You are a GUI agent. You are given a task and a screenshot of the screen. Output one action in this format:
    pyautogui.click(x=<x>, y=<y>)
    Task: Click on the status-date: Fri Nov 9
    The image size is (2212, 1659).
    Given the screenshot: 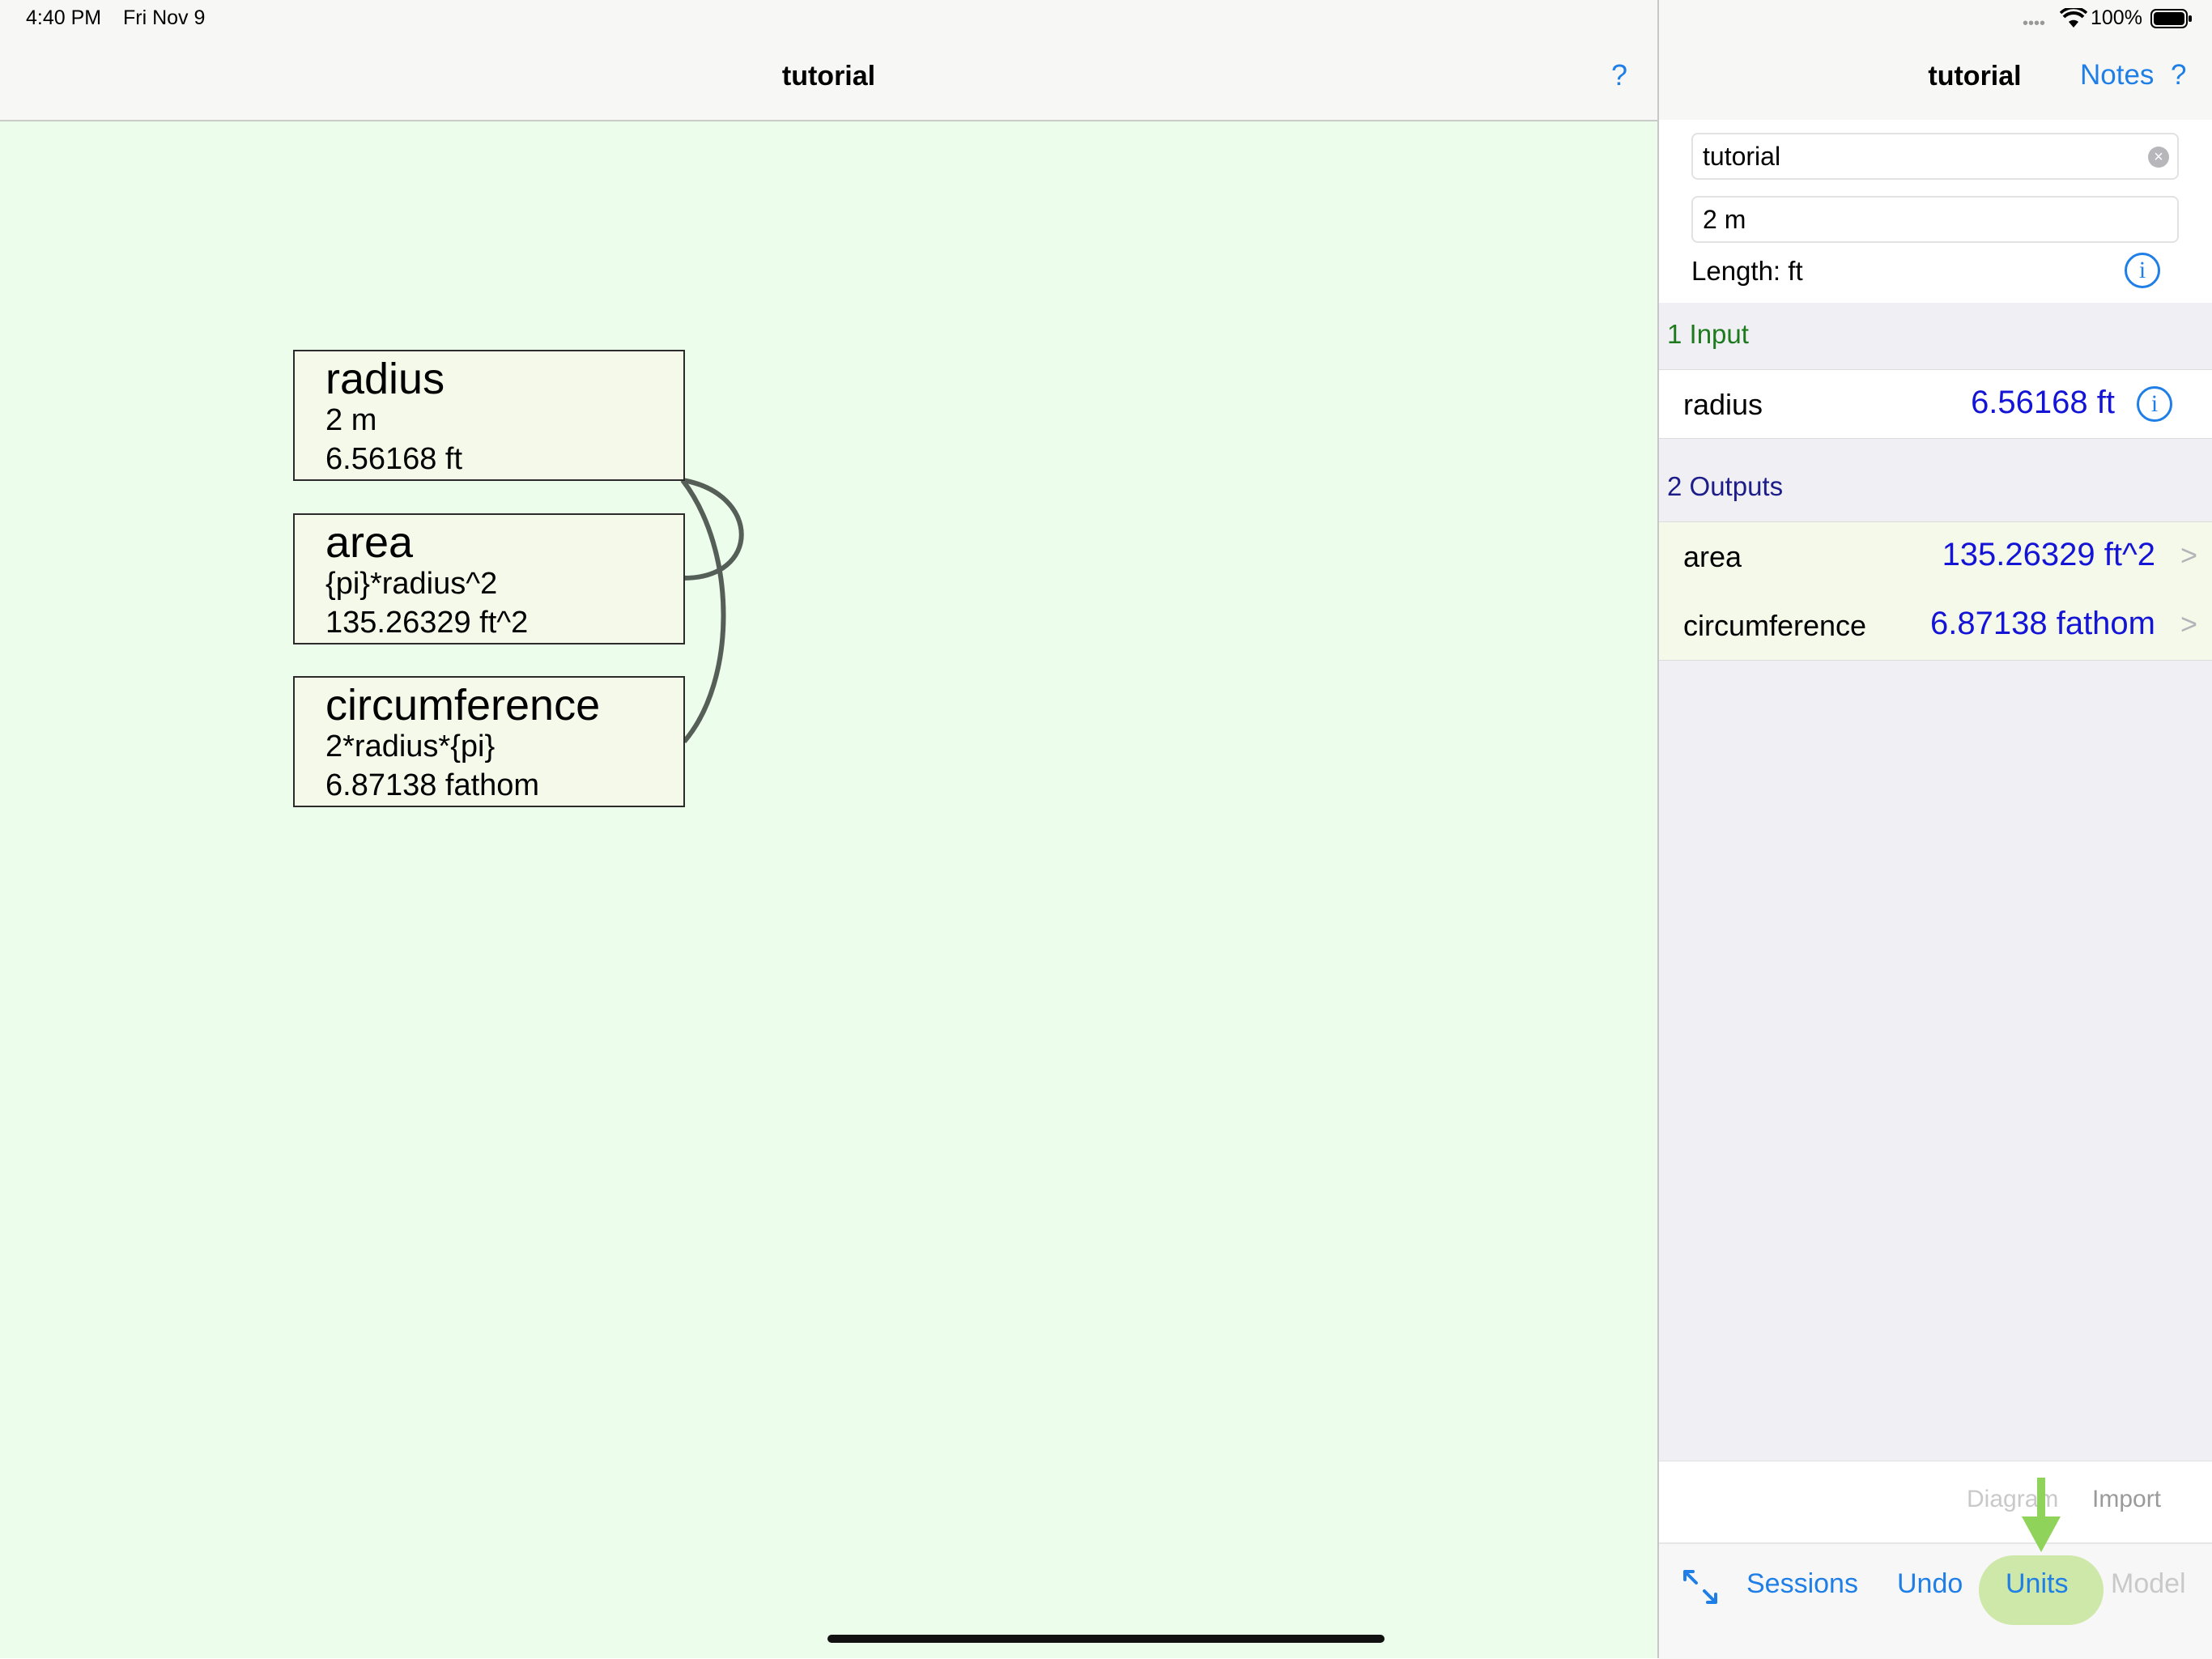 What is the action you would take?
    pyautogui.click(x=164, y=18)
    